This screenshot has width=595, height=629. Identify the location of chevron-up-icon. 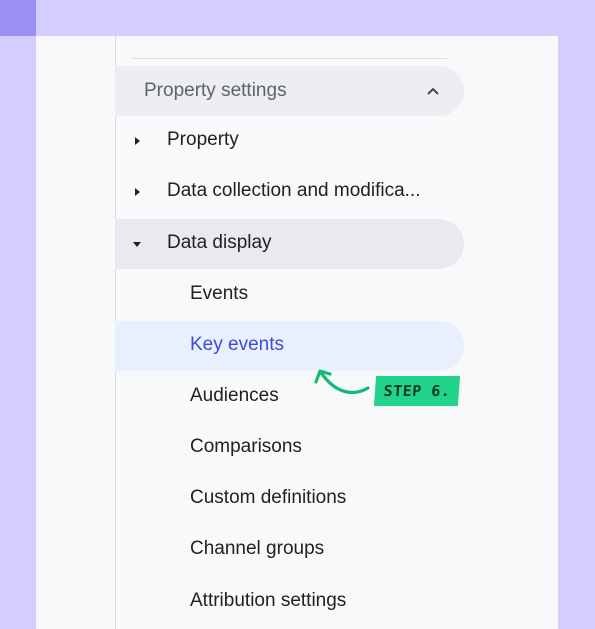
(433, 91).